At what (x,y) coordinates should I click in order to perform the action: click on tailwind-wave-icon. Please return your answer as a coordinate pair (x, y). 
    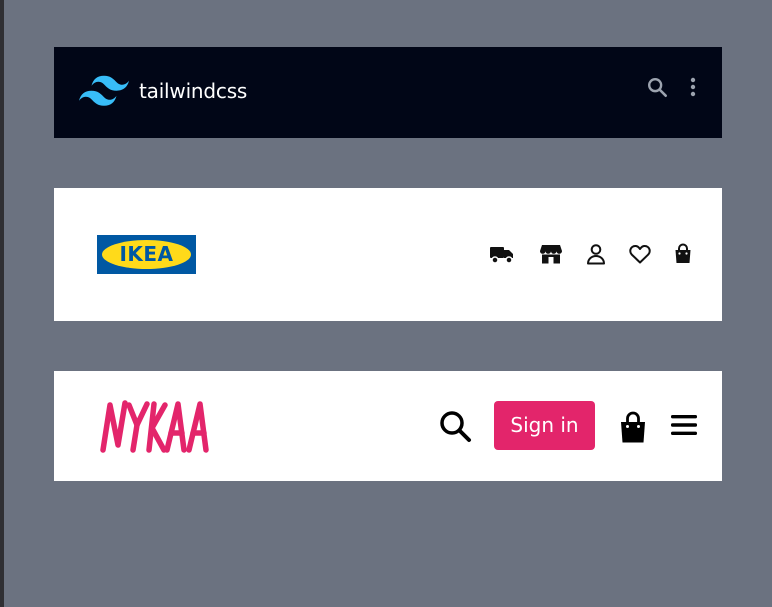
    Looking at the image, I should click on (104, 90).